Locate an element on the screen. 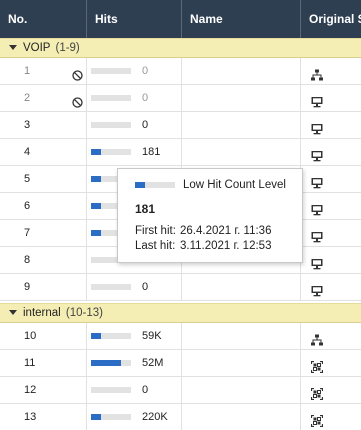 The height and width of the screenshot is (430, 361). first-hit-label: First hit: is located at coordinates (155, 231).